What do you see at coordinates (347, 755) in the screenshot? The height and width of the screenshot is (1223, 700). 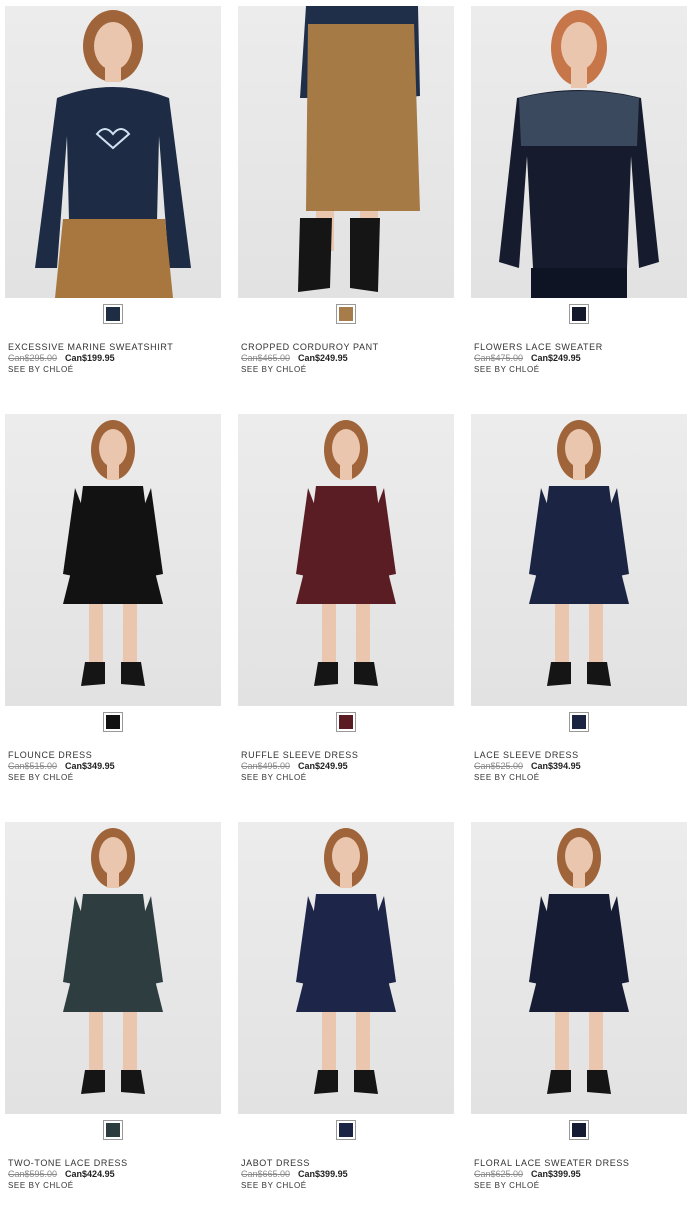 I see `product-name: RUFFLE SLEEVE DRESS` at bounding box center [347, 755].